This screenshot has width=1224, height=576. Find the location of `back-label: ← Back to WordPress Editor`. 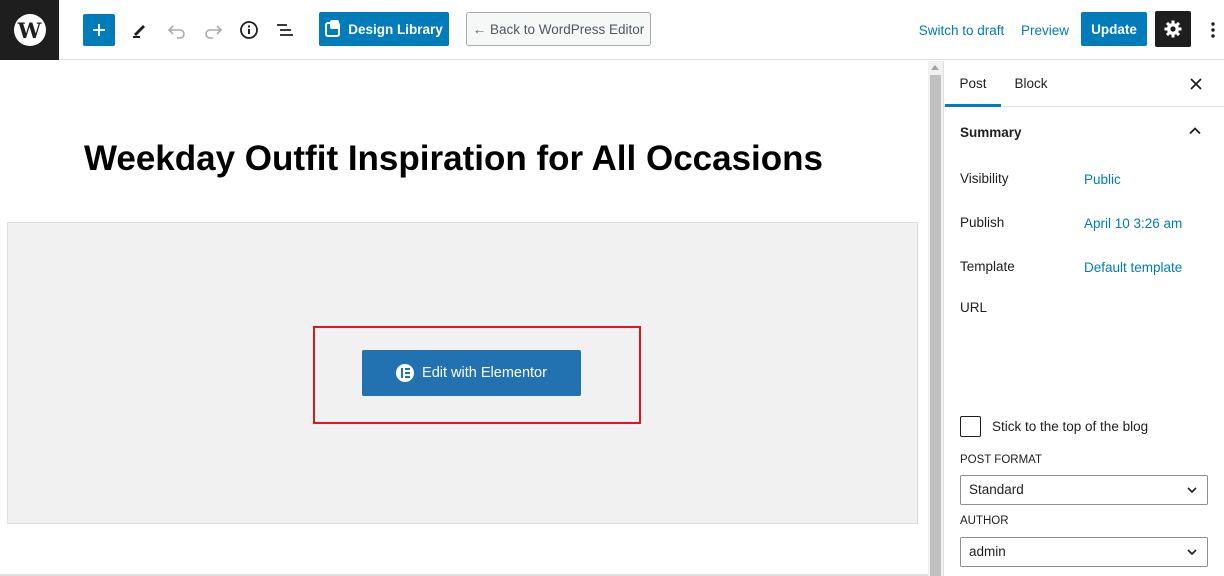

back-label: ← Back to WordPress Editor is located at coordinates (558, 29).